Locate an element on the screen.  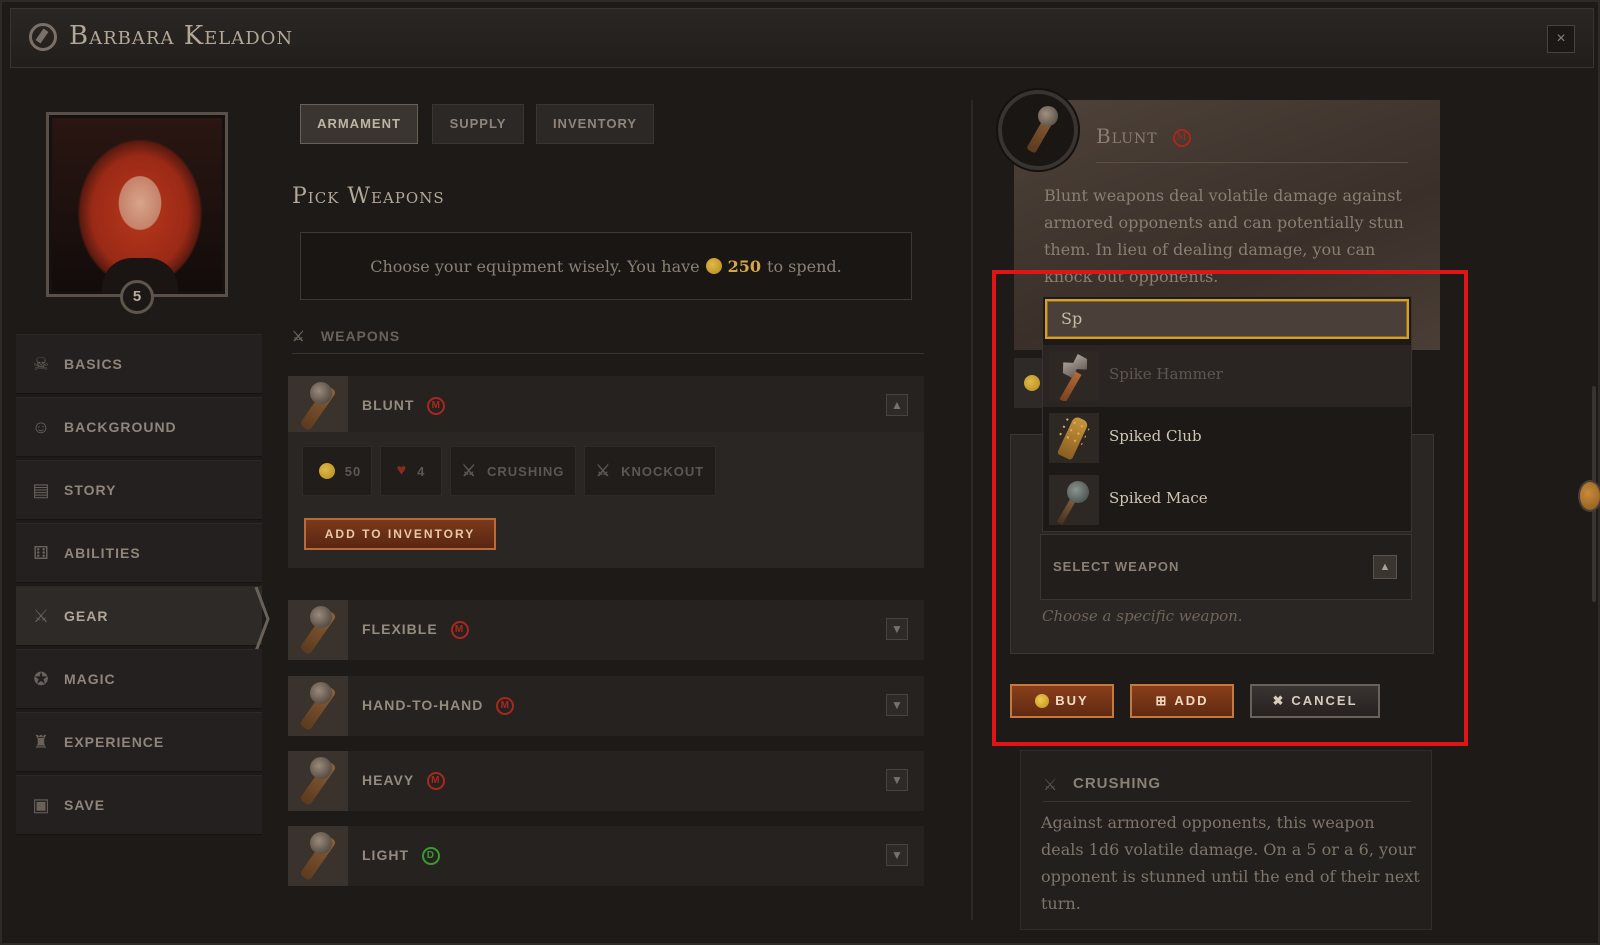
sidebar-item-label: EXPERIENCE is located at coordinates (114, 742).